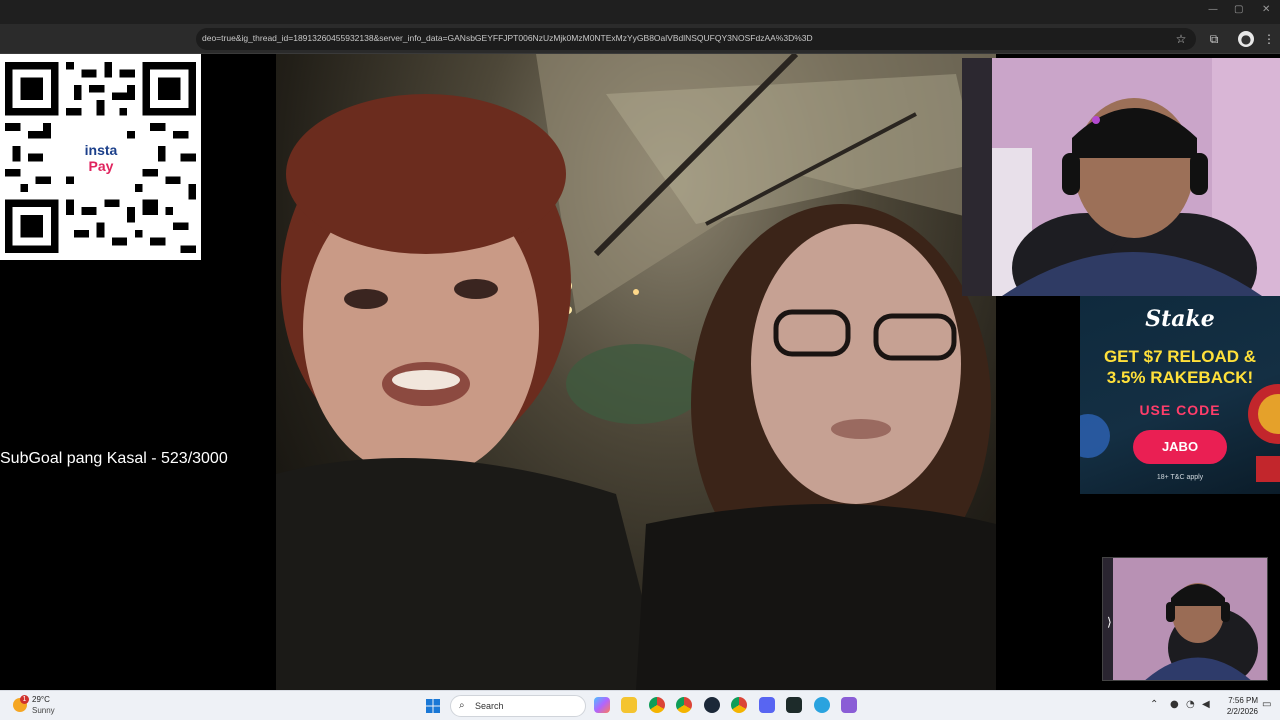 The image size is (1280, 720). What do you see at coordinates (1181, 39) in the screenshot?
I see `star-icon: ☆` at bounding box center [1181, 39].